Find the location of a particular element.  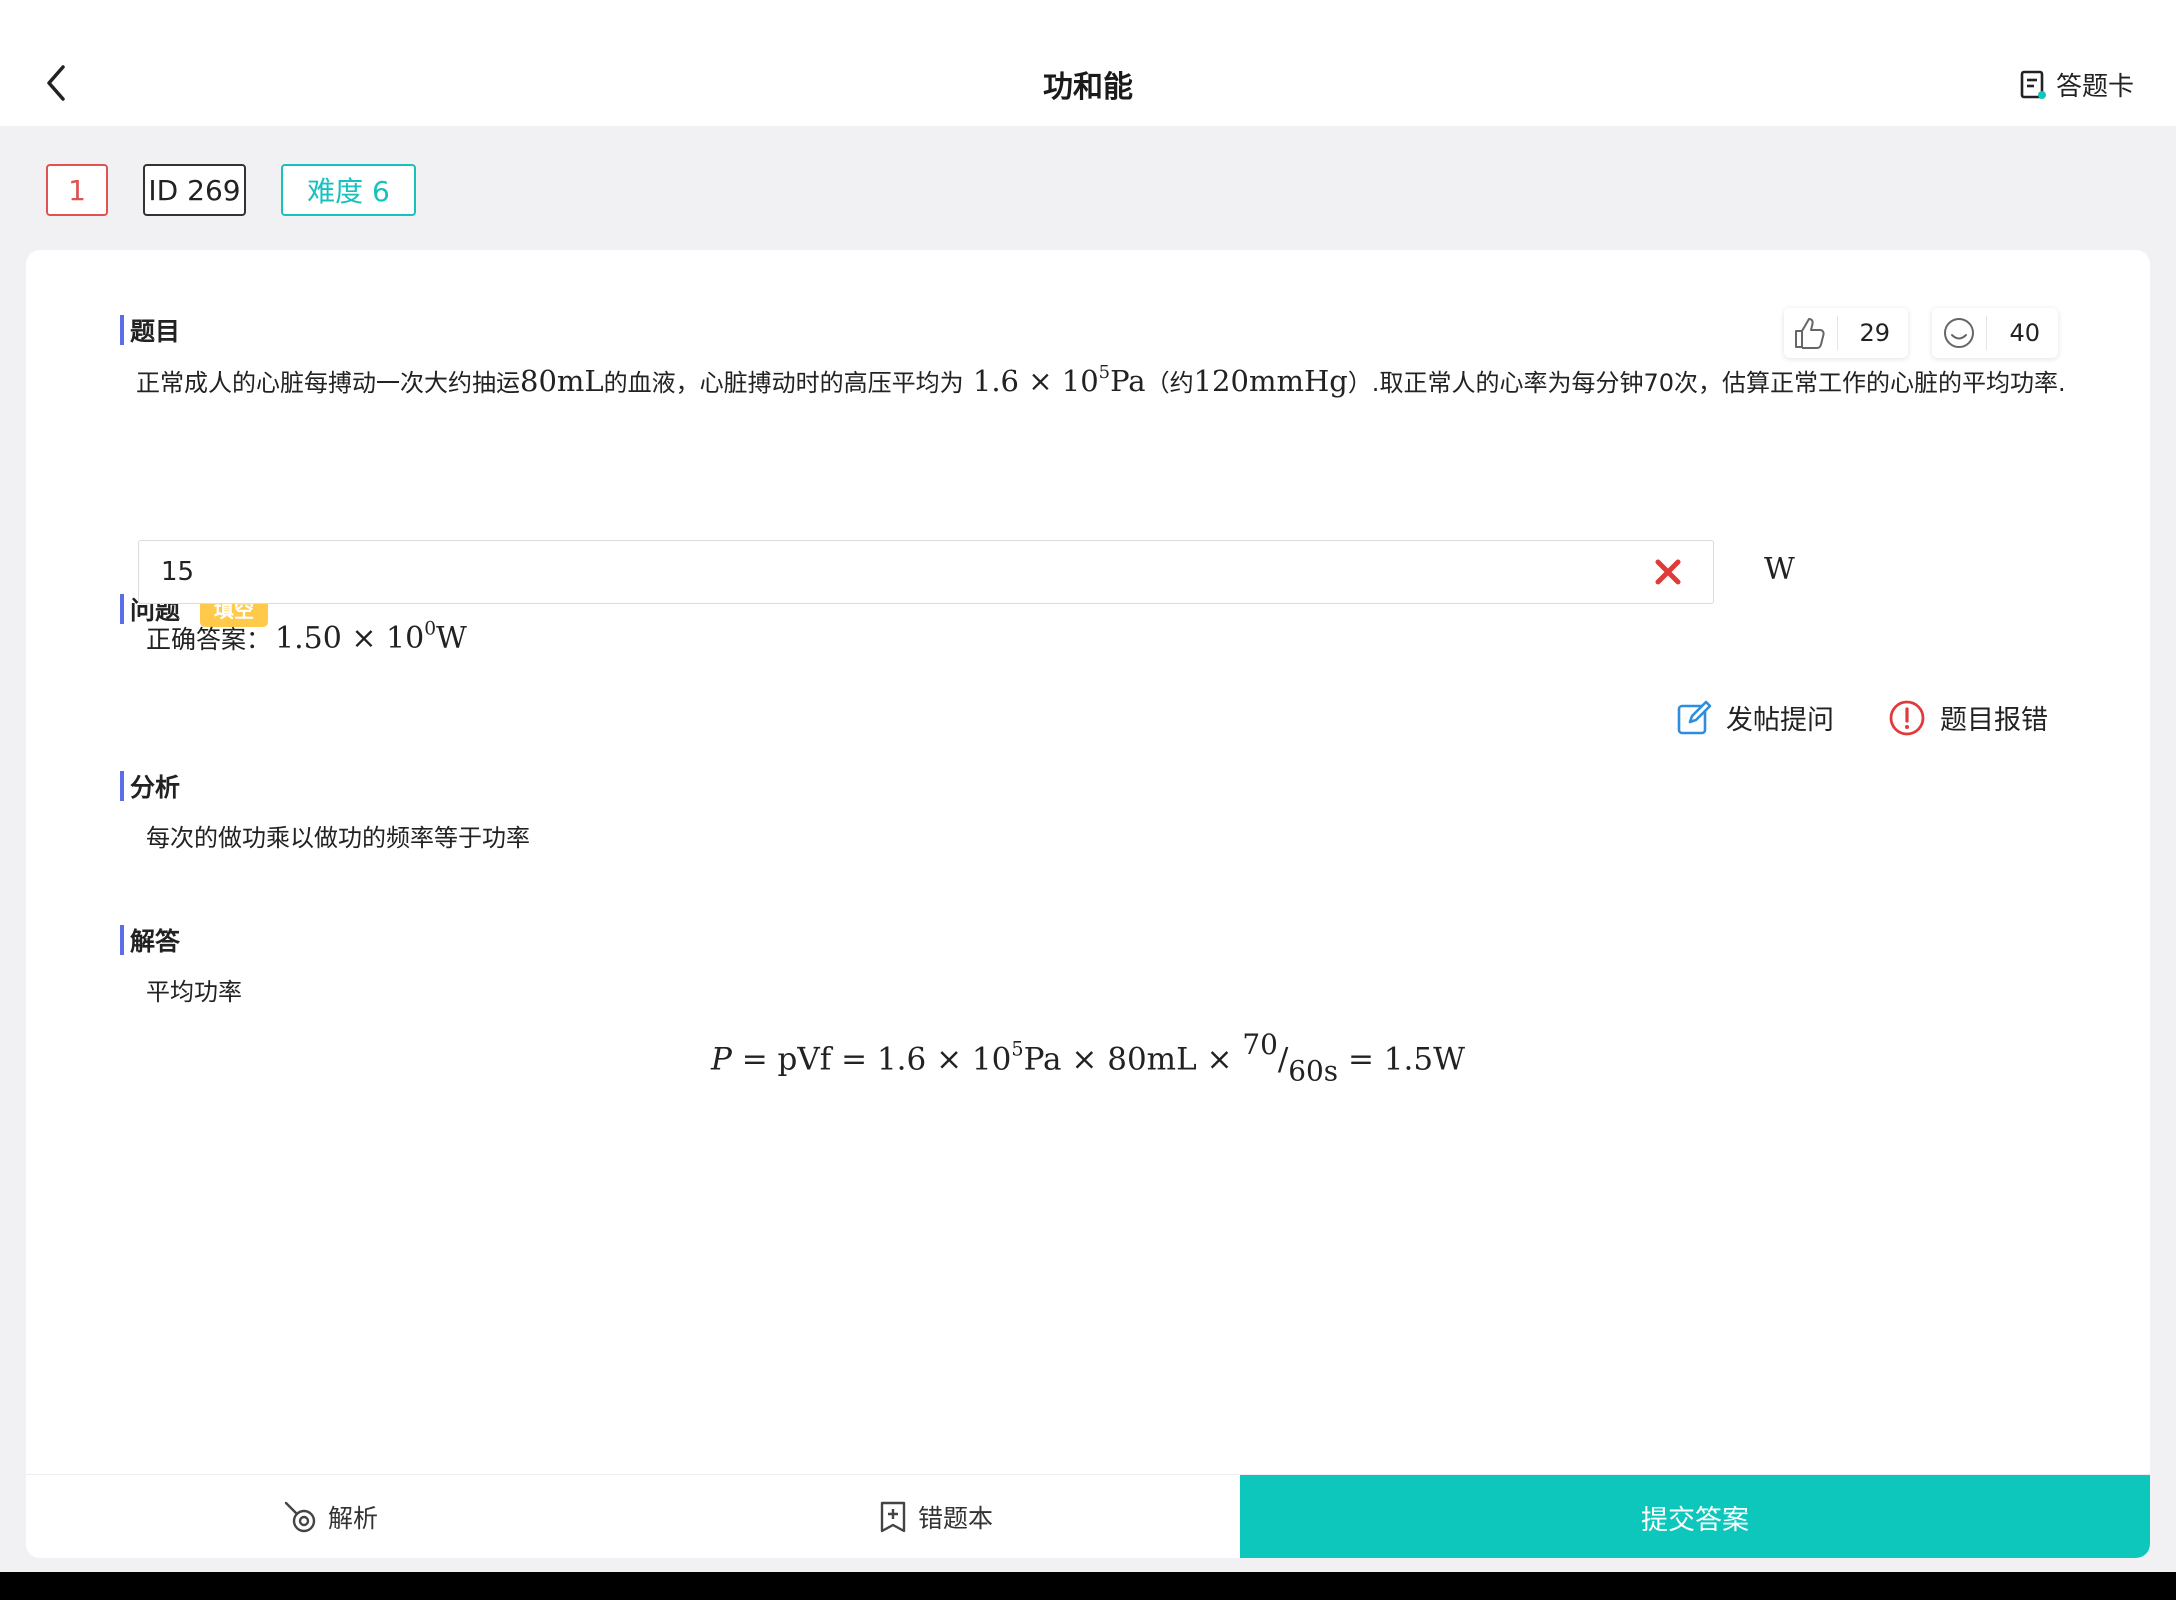

formula-variable: P is located at coordinates (721, 1059).